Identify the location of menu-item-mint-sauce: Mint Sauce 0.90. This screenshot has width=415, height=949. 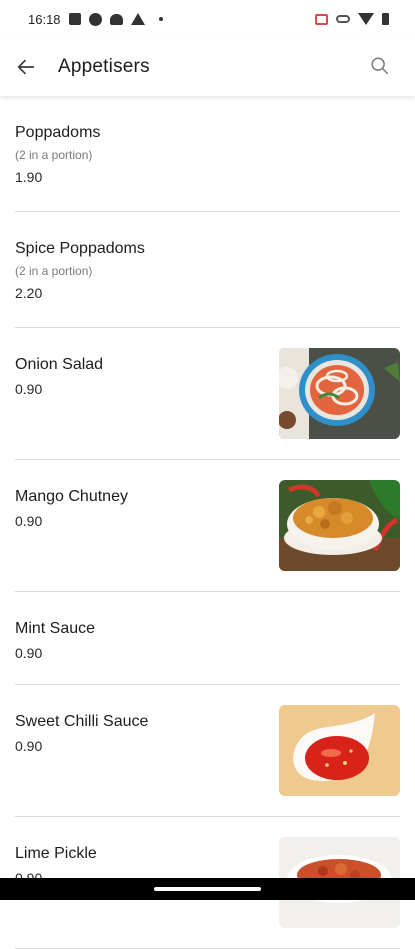
(207, 638).